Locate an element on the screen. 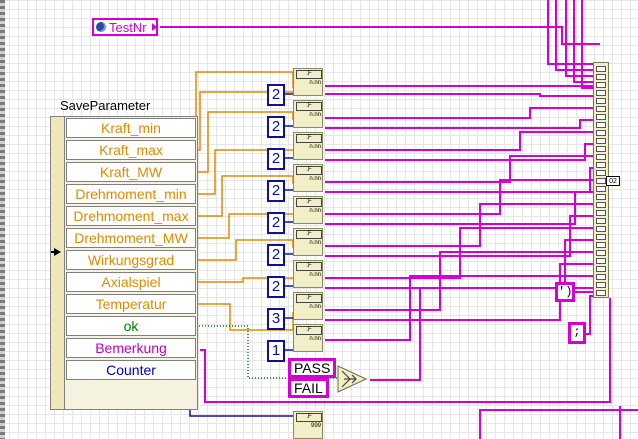  fail-string-constant: FAIL is located at coordinates (308, 388).